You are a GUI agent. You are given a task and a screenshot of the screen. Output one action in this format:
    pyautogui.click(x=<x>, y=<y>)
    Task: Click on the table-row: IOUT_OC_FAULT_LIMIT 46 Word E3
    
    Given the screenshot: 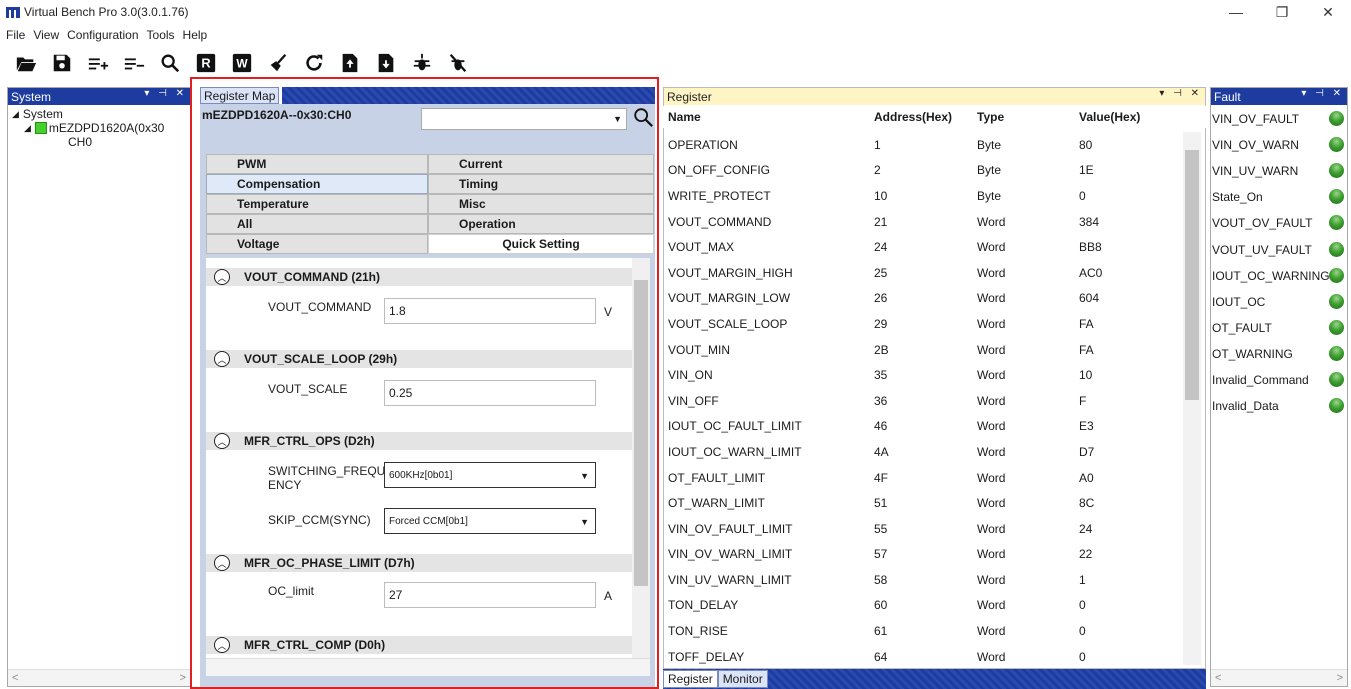 What is the action you would take?
    pyautogui.click(x=923, y=427)
    